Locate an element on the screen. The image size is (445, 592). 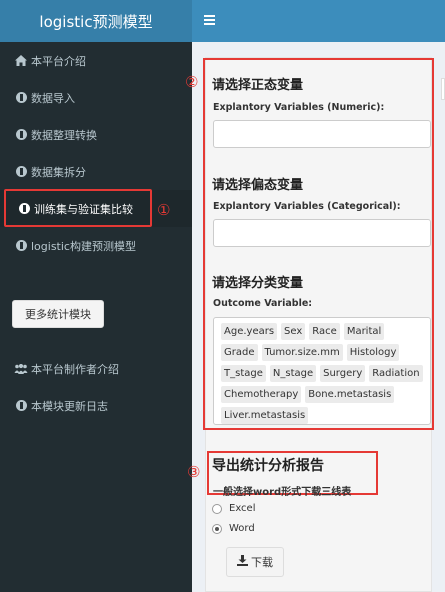
outcome-option: Surgery is located at coordinates (343, 373).